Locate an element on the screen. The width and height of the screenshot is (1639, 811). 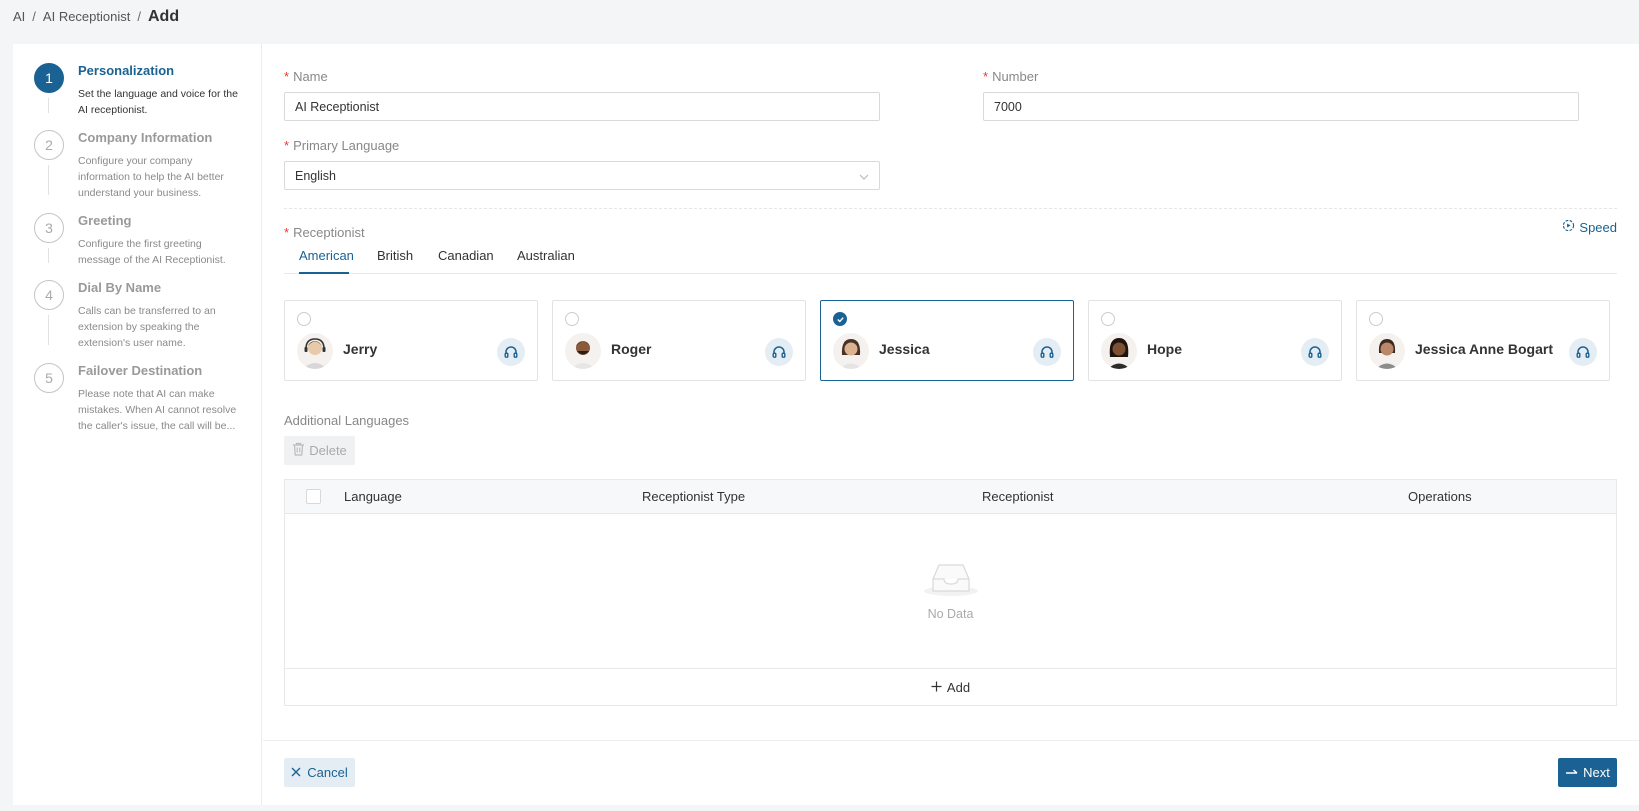
voice-radio-checked is located at coordinates (840, 319).